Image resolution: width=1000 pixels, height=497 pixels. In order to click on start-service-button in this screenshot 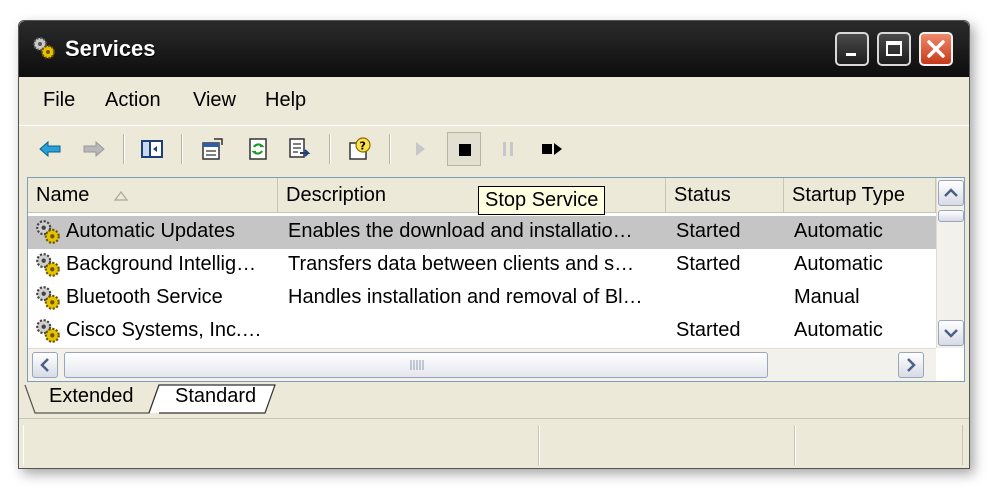, I will do `click(420, 149)`.